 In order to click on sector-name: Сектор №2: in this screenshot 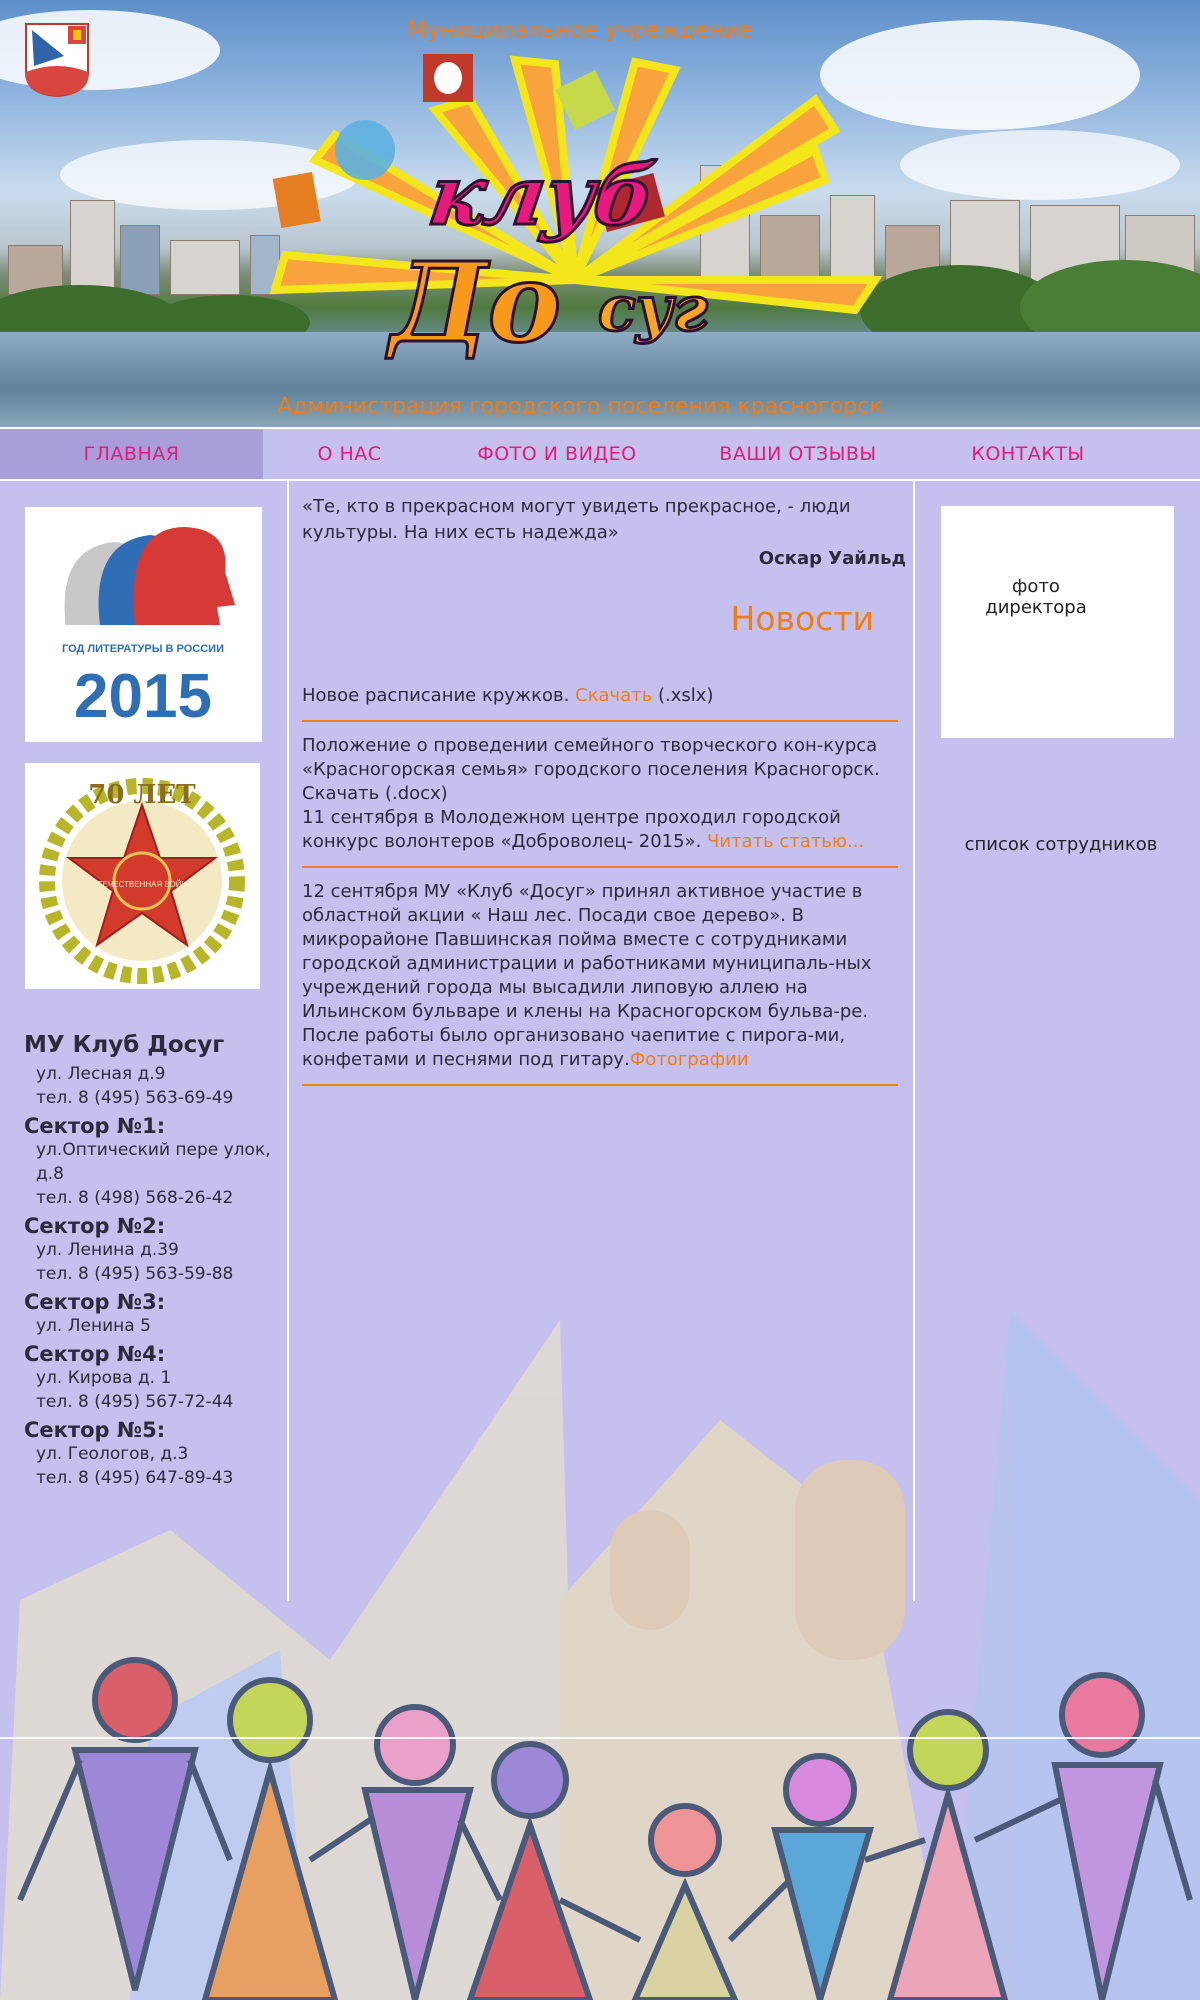, I will do `click(95, 1226)`.